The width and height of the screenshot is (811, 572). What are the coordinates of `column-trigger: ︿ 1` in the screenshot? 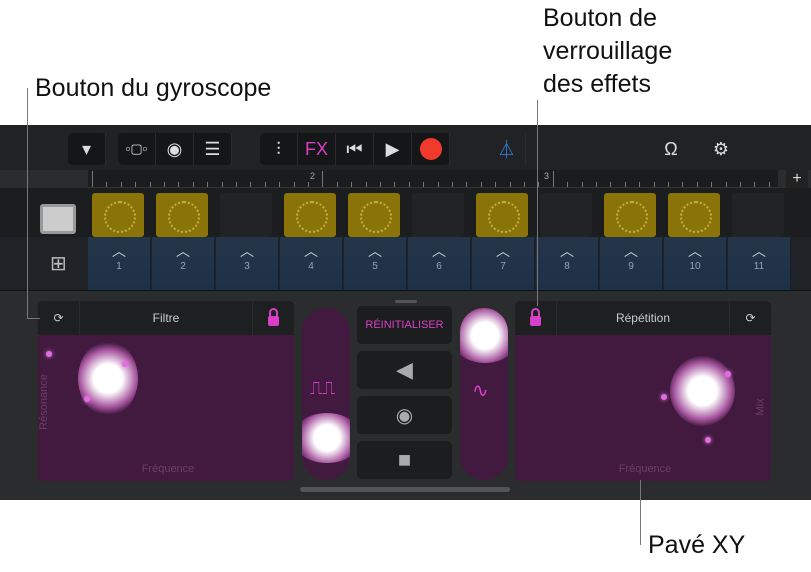 It's located at (119, 263).